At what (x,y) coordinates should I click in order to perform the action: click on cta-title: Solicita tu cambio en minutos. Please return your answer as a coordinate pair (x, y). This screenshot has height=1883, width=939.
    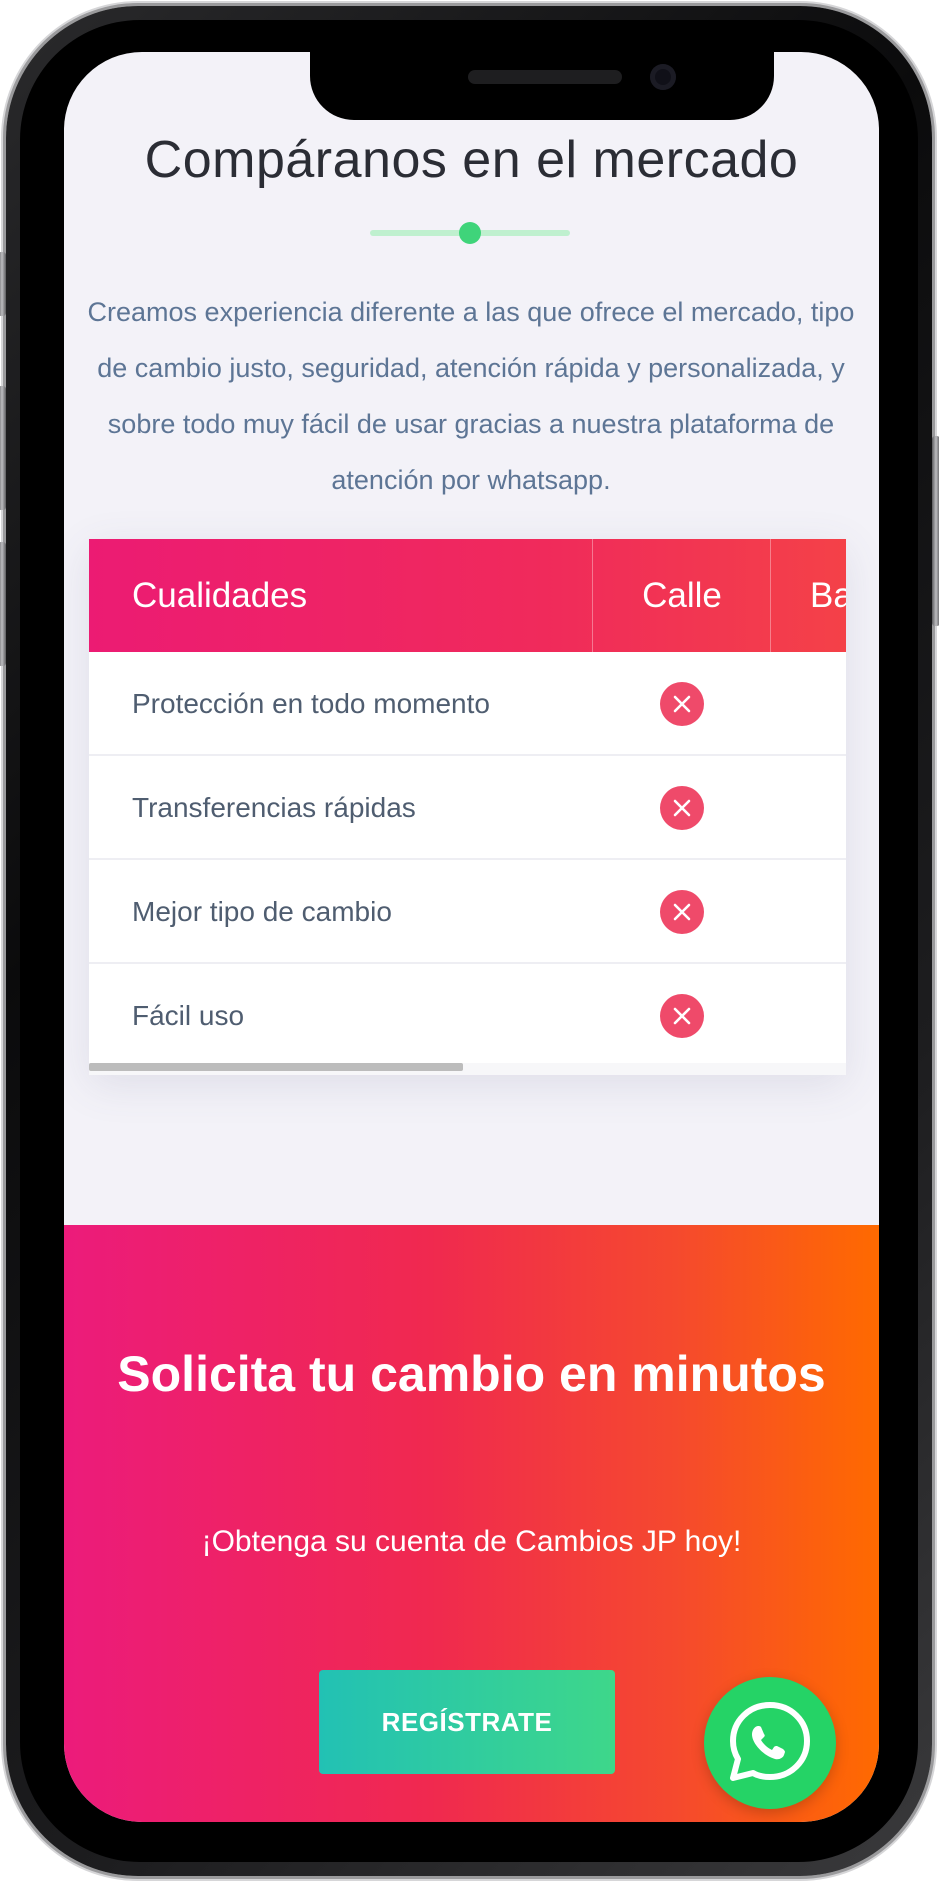
    Looking at the image, I should click on (471, 1374).